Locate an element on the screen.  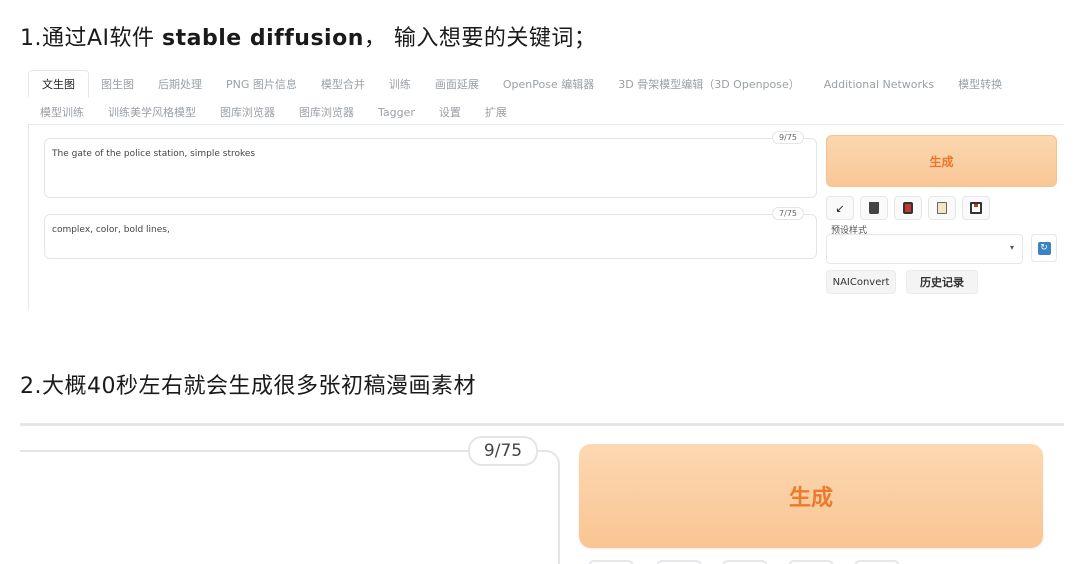
tab-aesthetic-training: 训练美学风格模型 is located at coordinates (152, 112).